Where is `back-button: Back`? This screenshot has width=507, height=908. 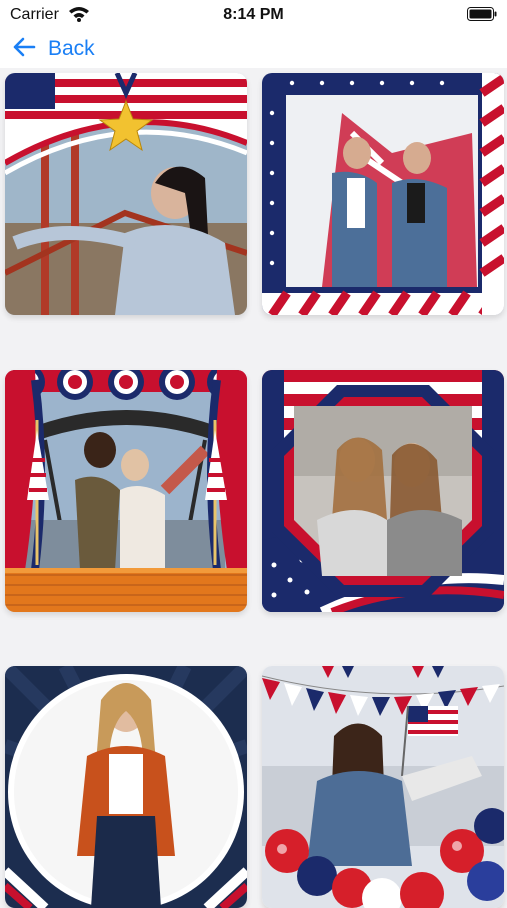 back-button: Back is located at coordinates (53, 49).